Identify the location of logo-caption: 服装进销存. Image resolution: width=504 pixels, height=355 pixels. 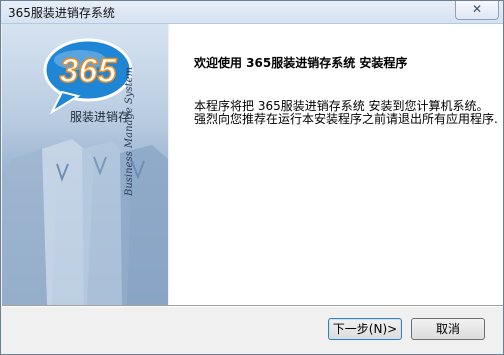
(100, 117).